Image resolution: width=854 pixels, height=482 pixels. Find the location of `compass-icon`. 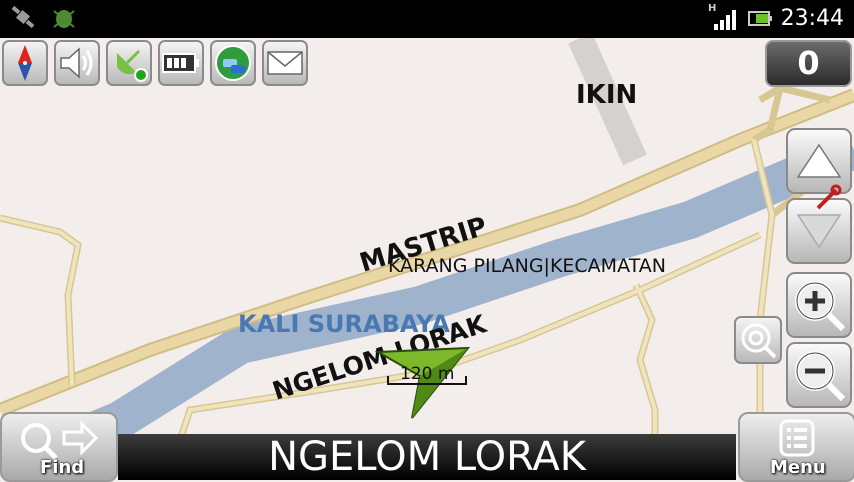

compass-icon is located at coordinates (25, 63).